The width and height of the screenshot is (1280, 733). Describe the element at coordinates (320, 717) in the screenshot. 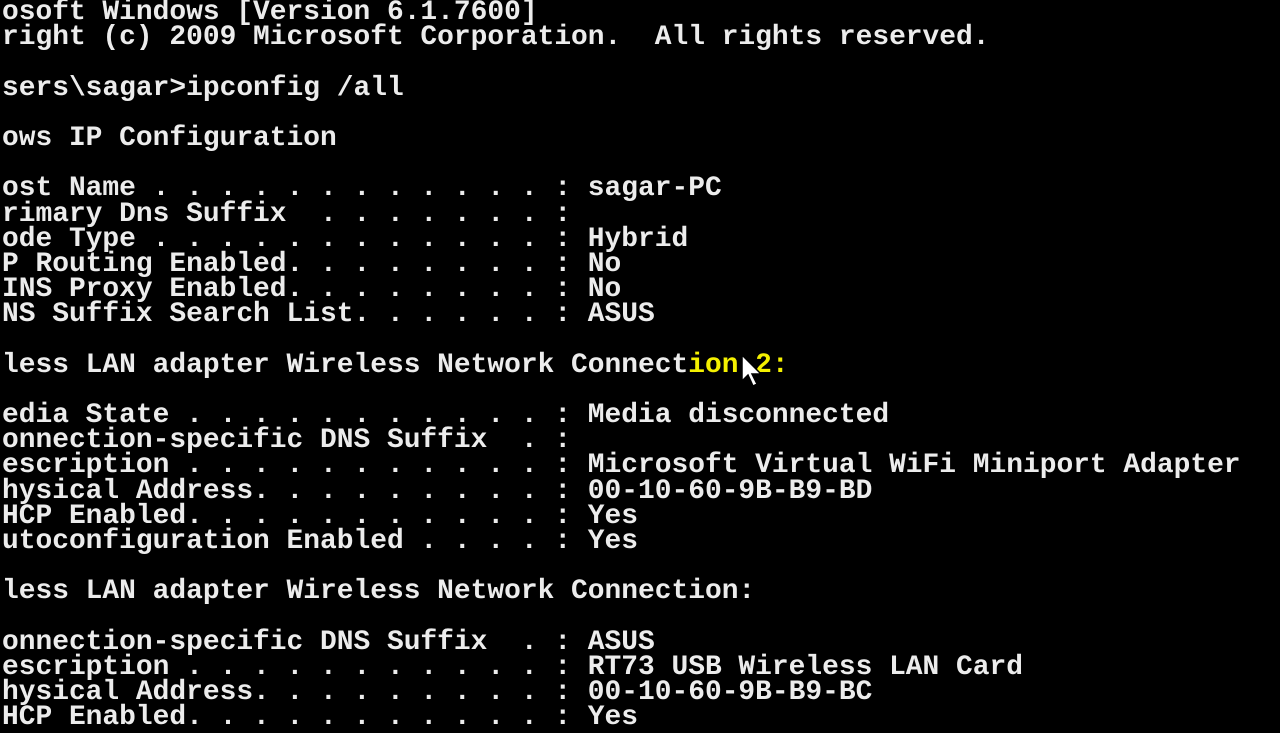

I see `console-line: HCP Enabled. . . . . . . . . . . : Yes` at that location.